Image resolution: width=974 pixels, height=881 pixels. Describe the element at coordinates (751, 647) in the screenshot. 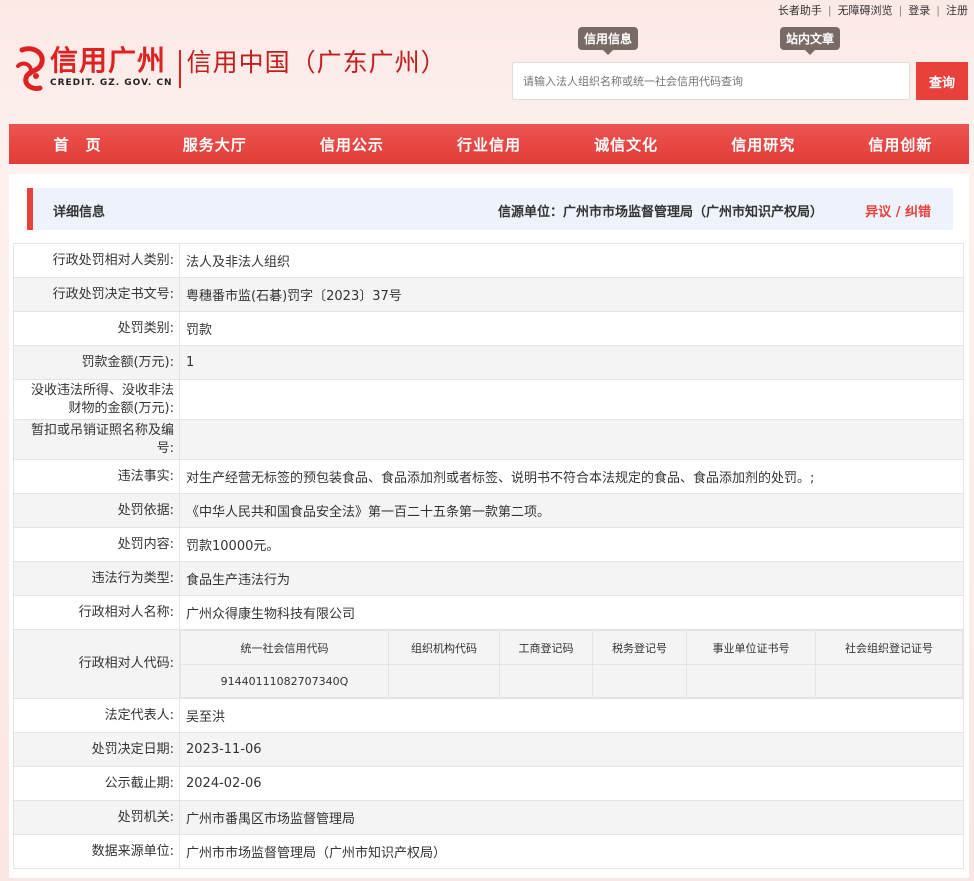

I see `code-header: 事业单位证书号` at that location.